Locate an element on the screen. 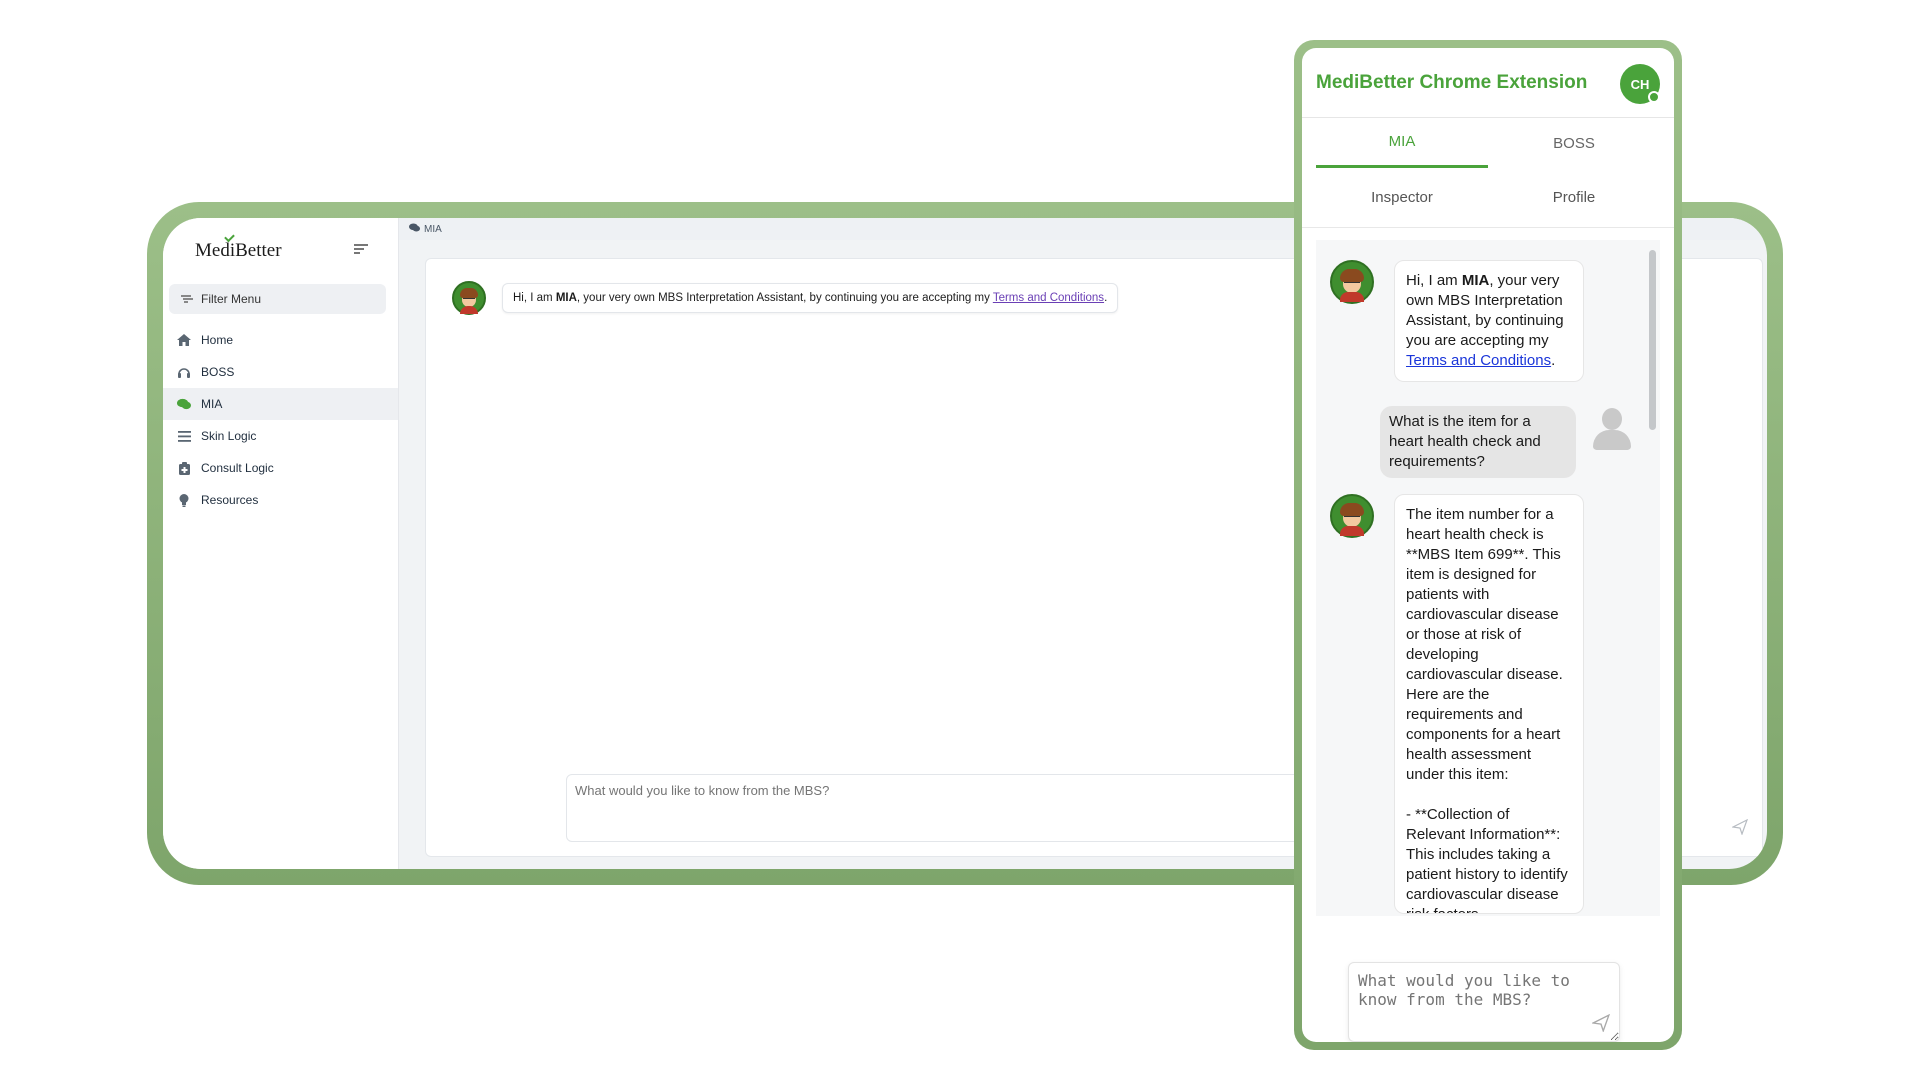  sidebar-item-home: Home is located at coordinates (280, 340).